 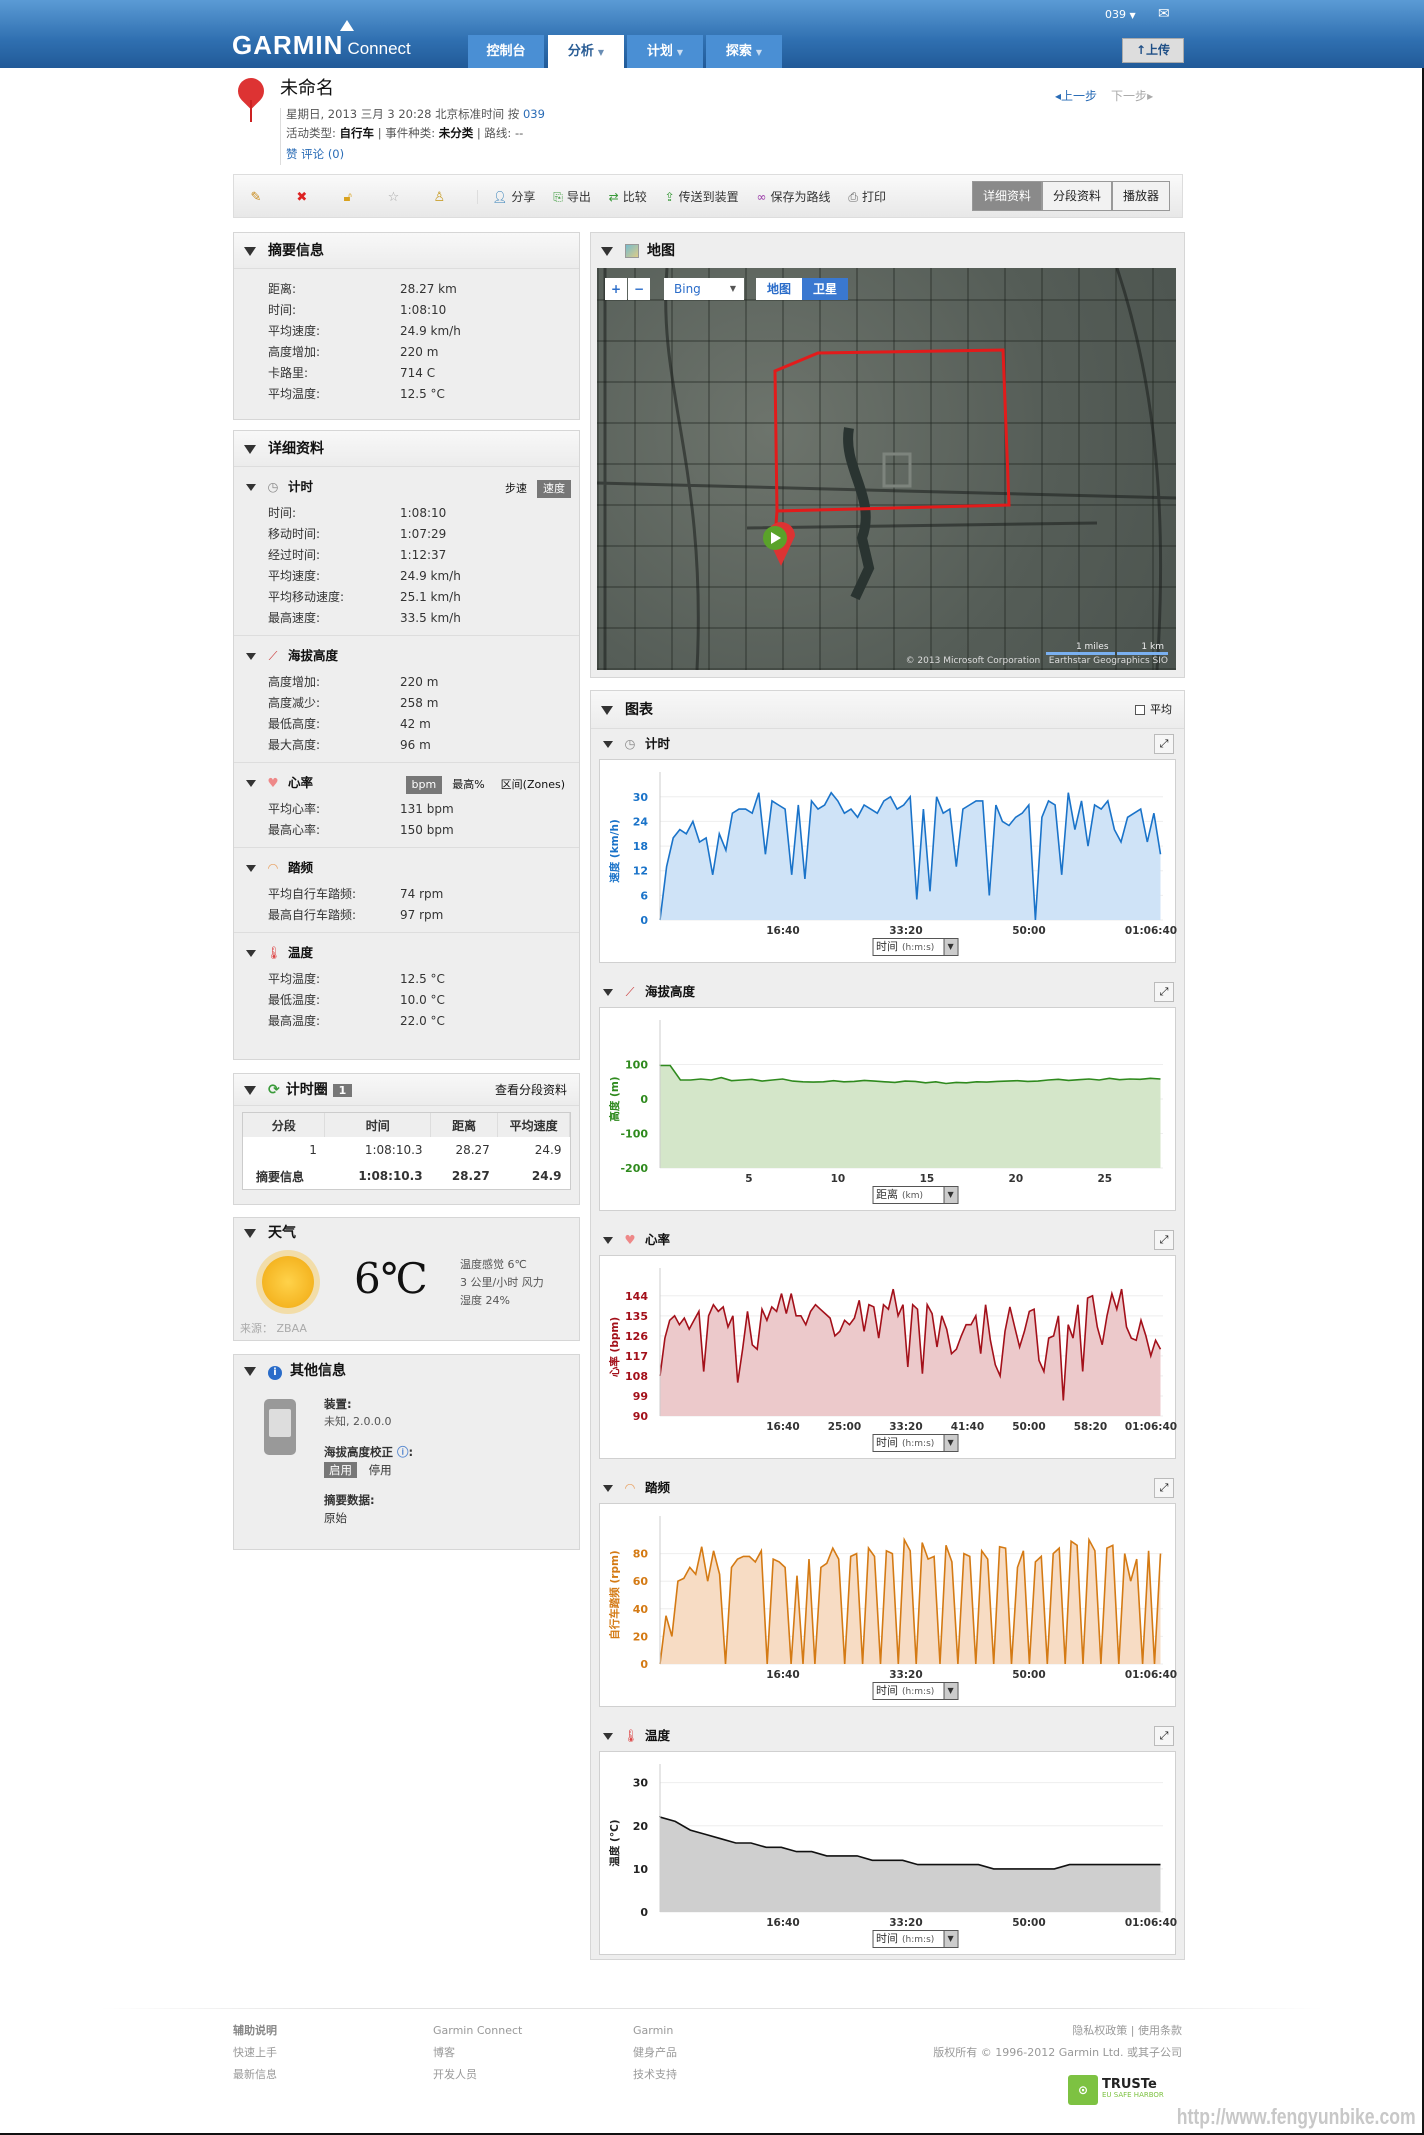 What do you see at coordinates (406, 1233) in the screenshot?
I see `weather-header: 天气` at bounding box center [406, 1233].